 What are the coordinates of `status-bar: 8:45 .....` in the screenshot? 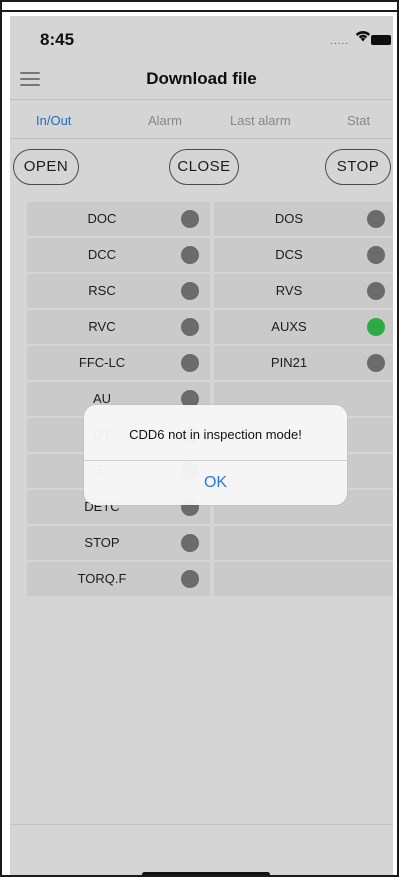 It's located at (201, 38).